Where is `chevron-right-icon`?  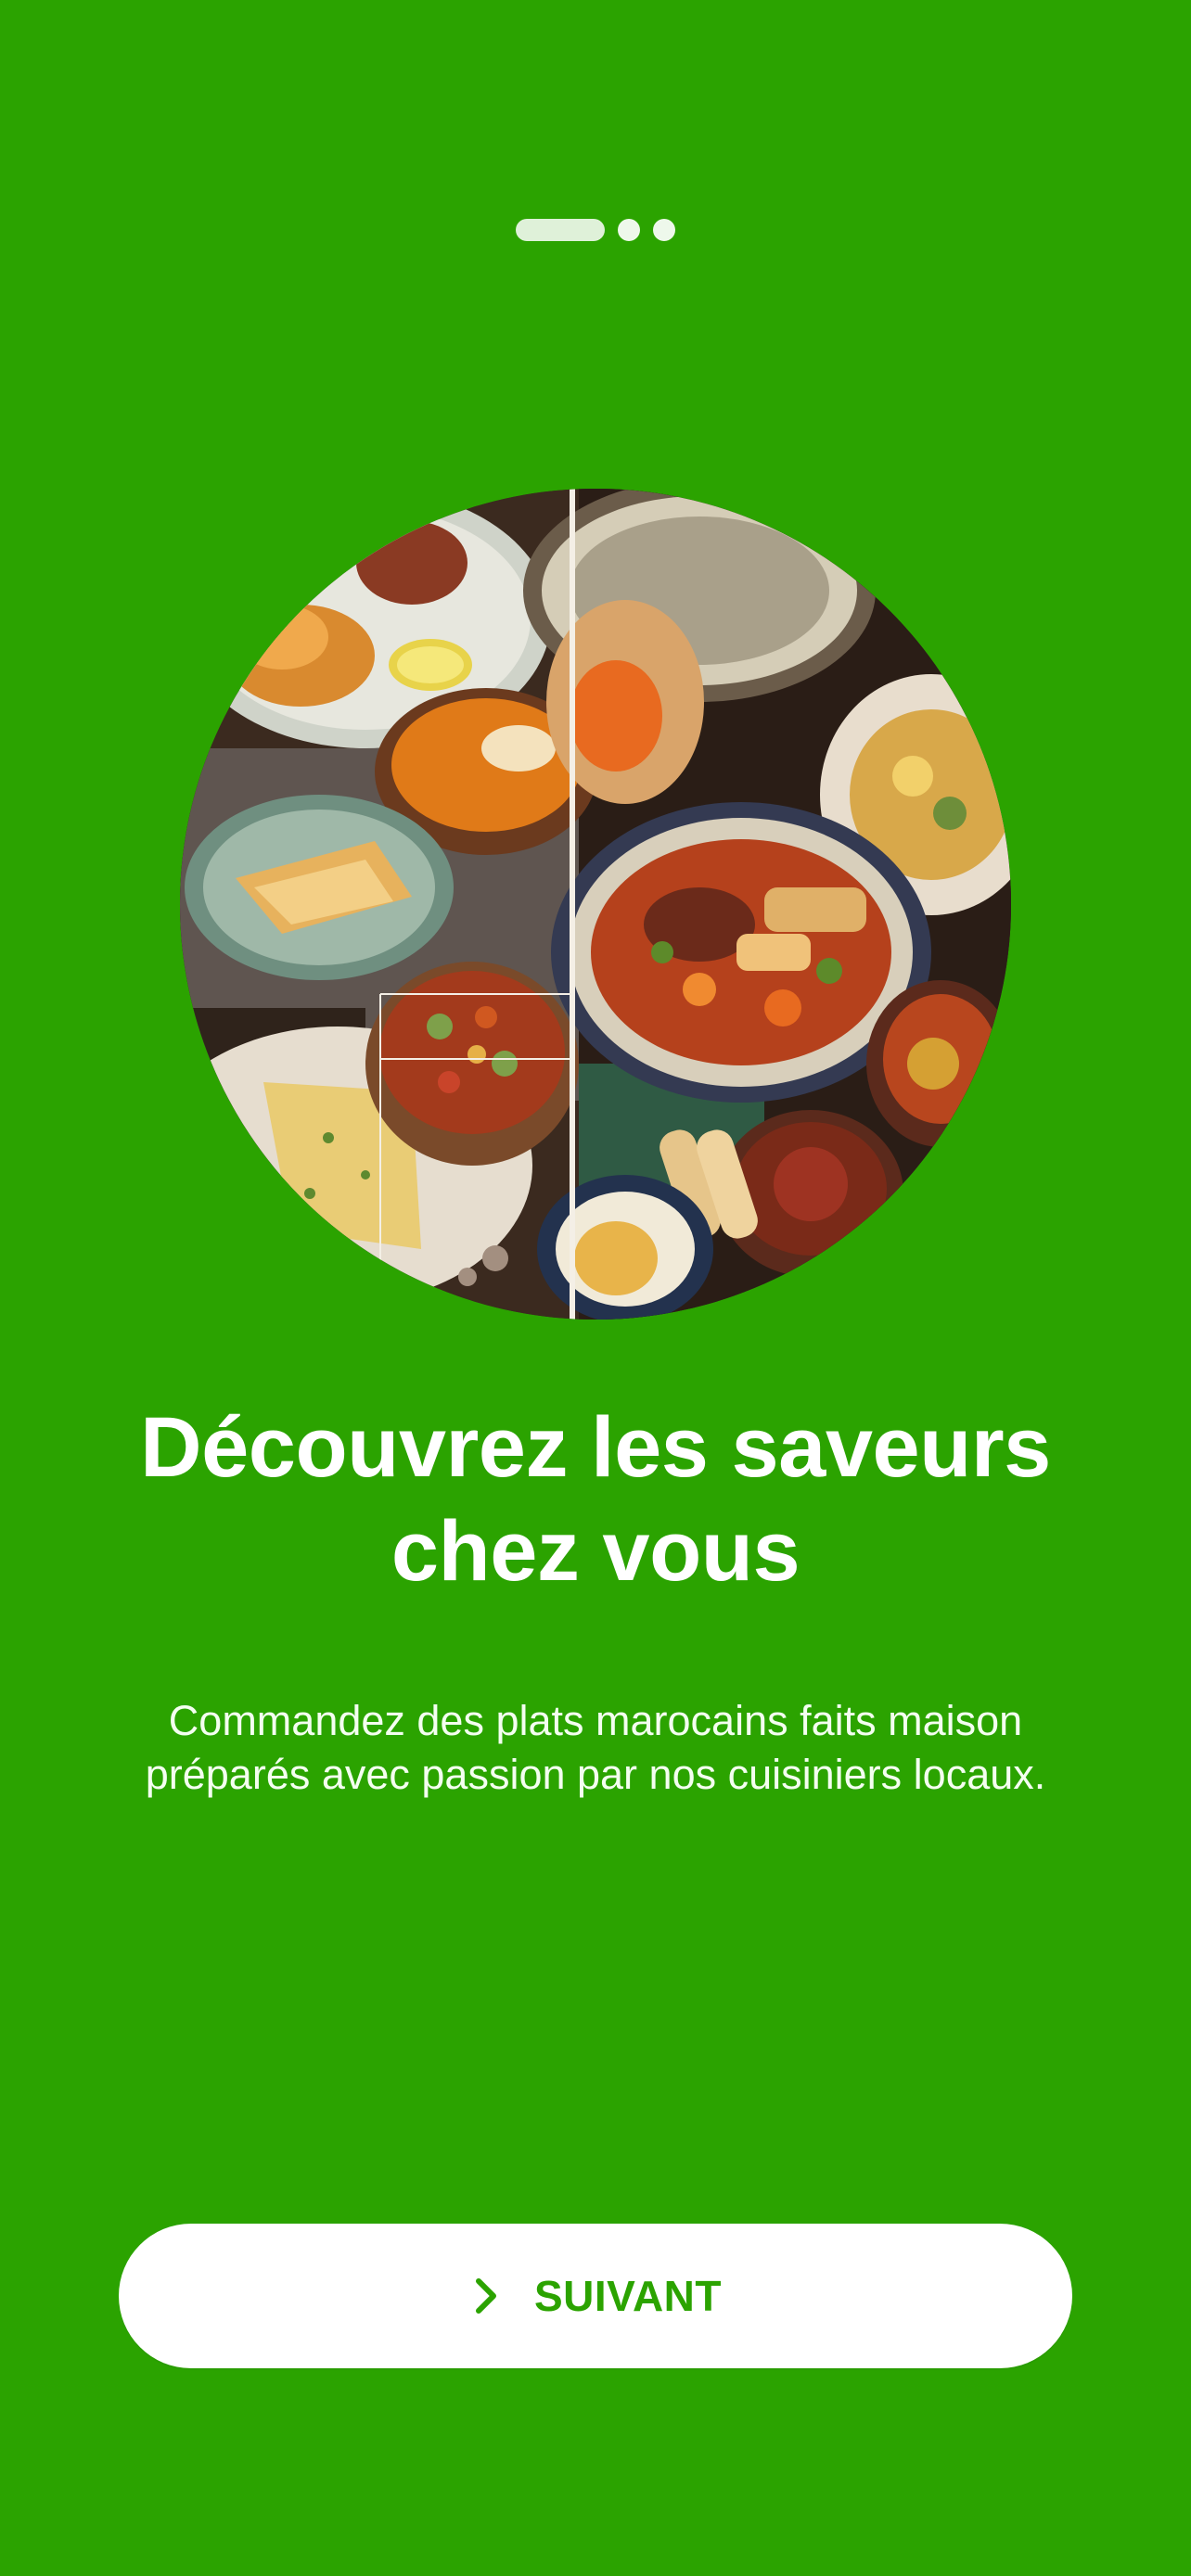 chevron-right-icon is located at coordinates (486, 2296).